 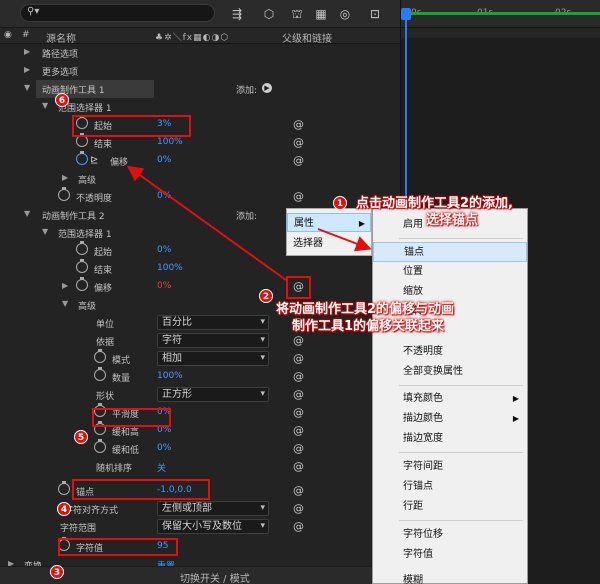 I want to click on step-badge-3: 3, so click(x=57, y=572).